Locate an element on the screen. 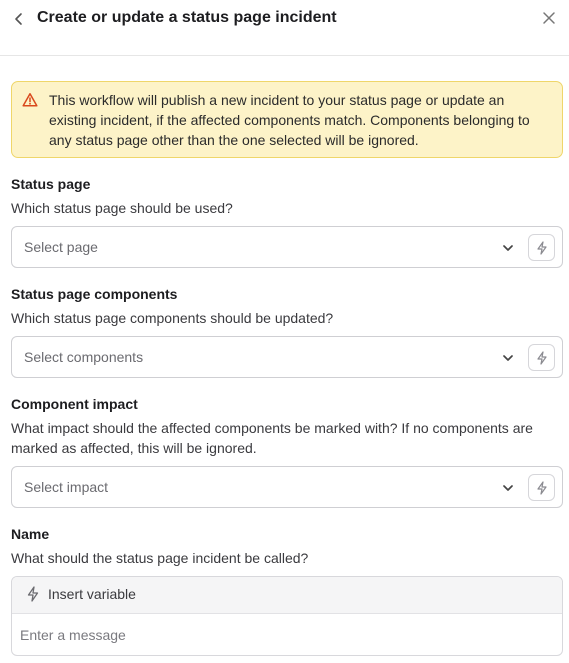 This screenshot has width=569, height=663. modal-header: Create or update a status page incident is located at coordinates (284, 28).